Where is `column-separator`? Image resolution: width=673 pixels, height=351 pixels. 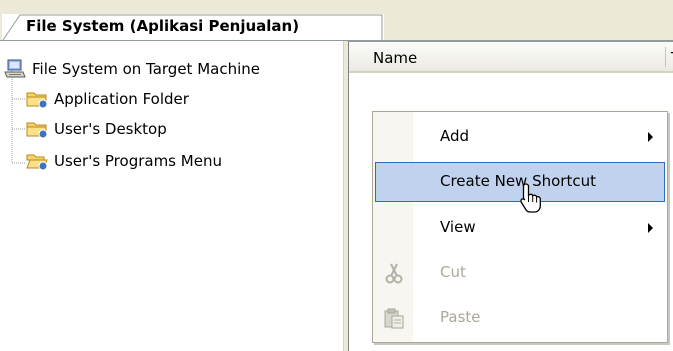
column-separator is located at coordinates (665, 57).